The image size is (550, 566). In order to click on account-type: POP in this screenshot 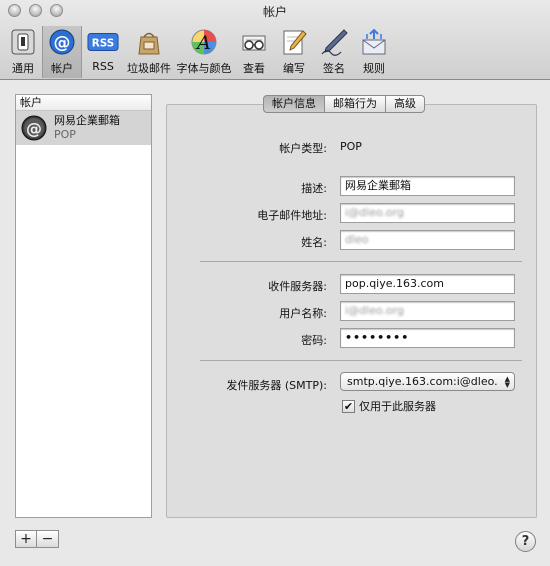, I will do `click(65, 134)`.